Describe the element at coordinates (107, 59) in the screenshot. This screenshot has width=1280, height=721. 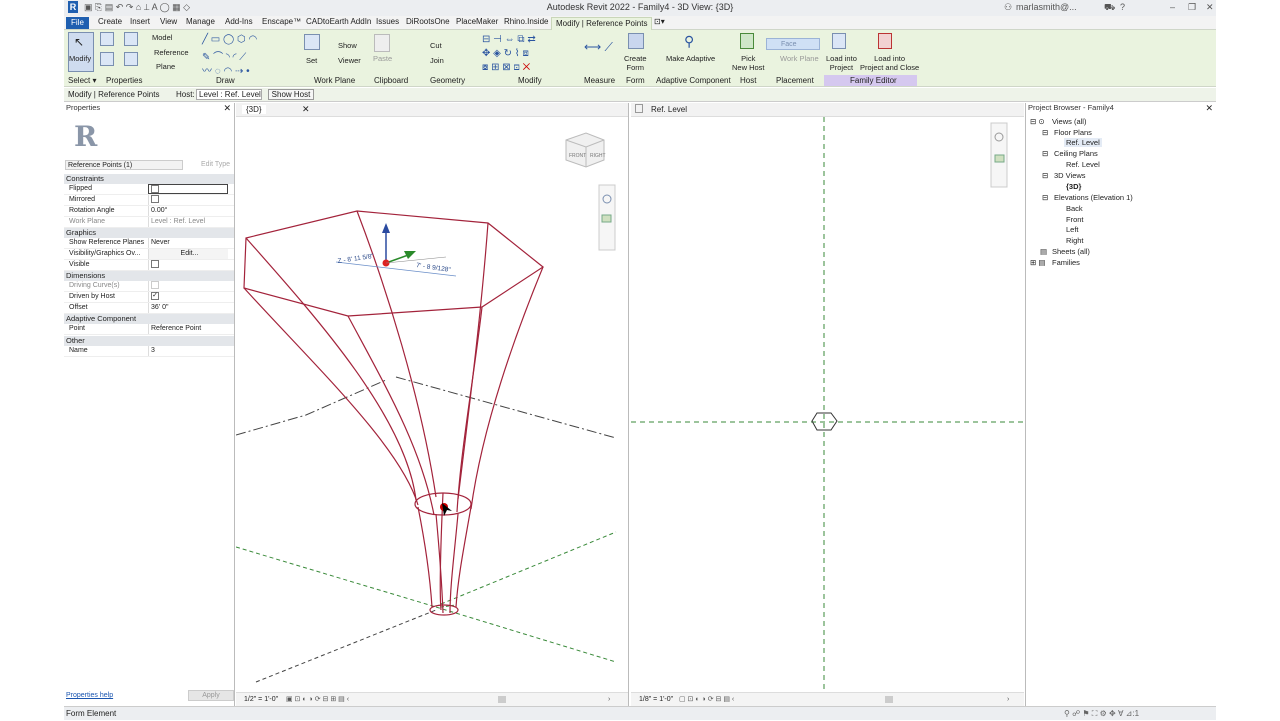
I see `type-properties-icon` at that location.